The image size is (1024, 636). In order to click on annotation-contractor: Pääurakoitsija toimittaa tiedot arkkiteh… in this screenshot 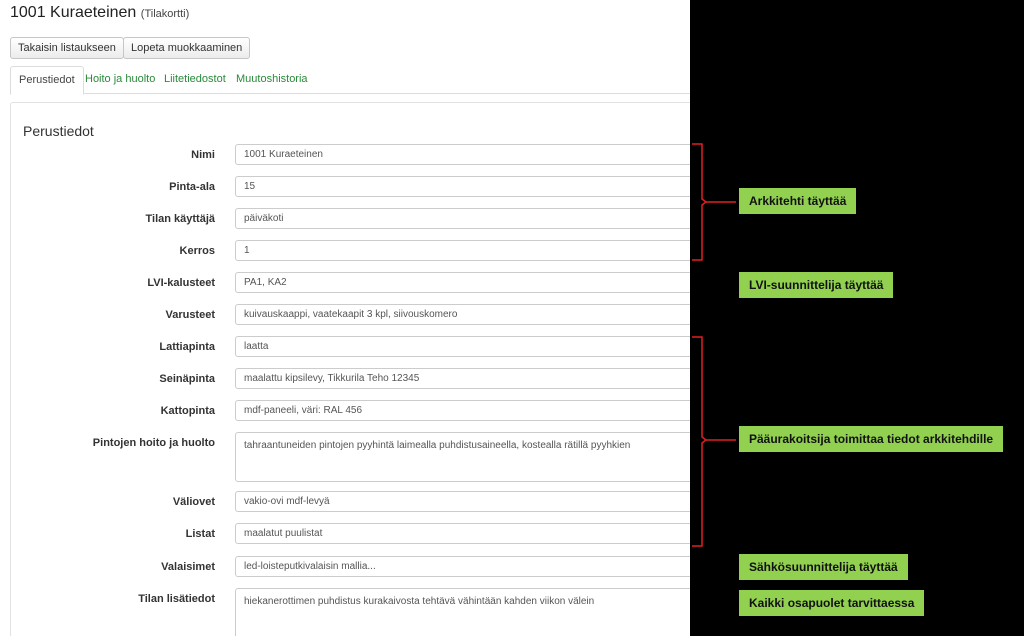, I will do `click(871, 439)`.